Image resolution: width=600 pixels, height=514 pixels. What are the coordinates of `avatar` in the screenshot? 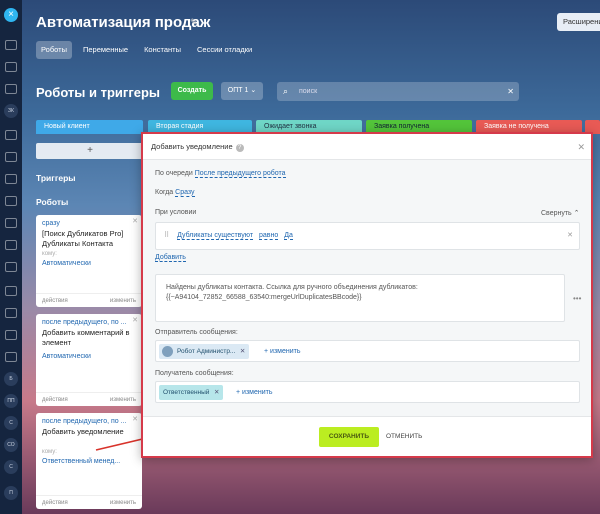 It's located at (167, 351).